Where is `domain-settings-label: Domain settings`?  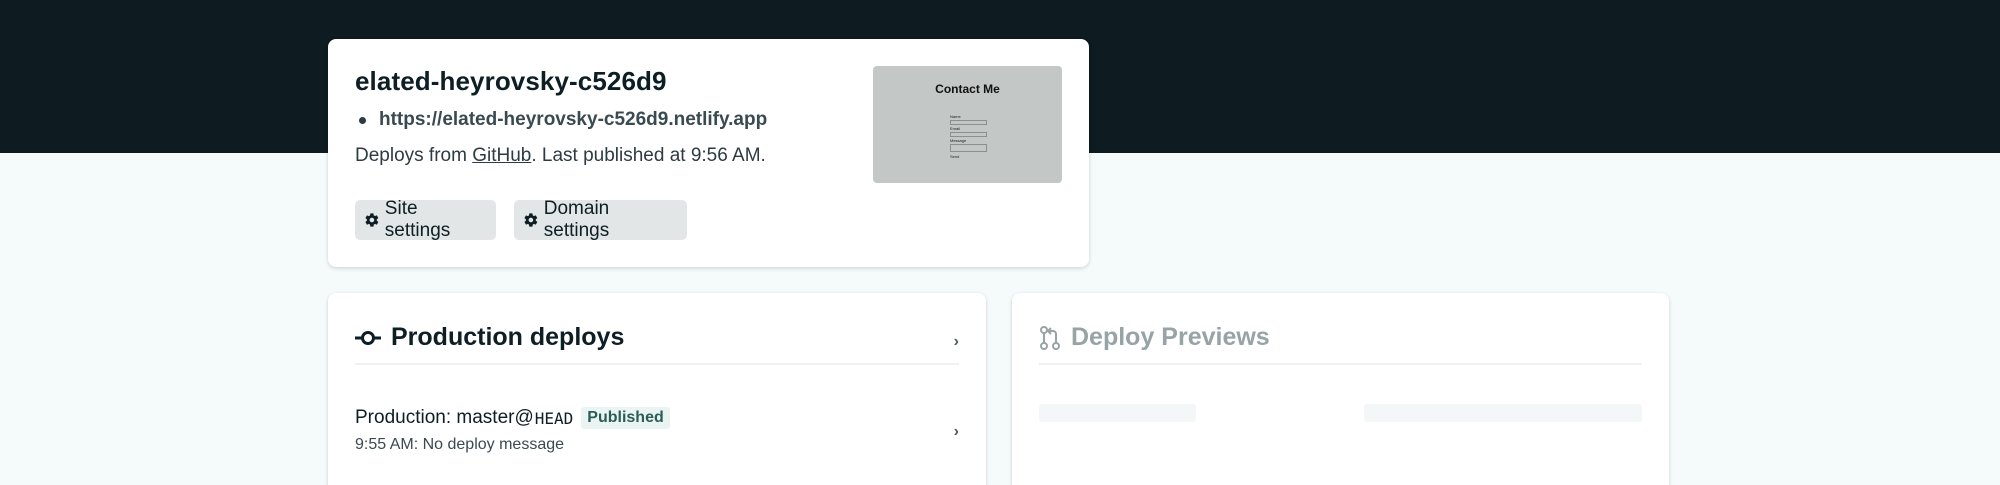 domain-settings-label: Domain settings is located at coordinates (576, 219).